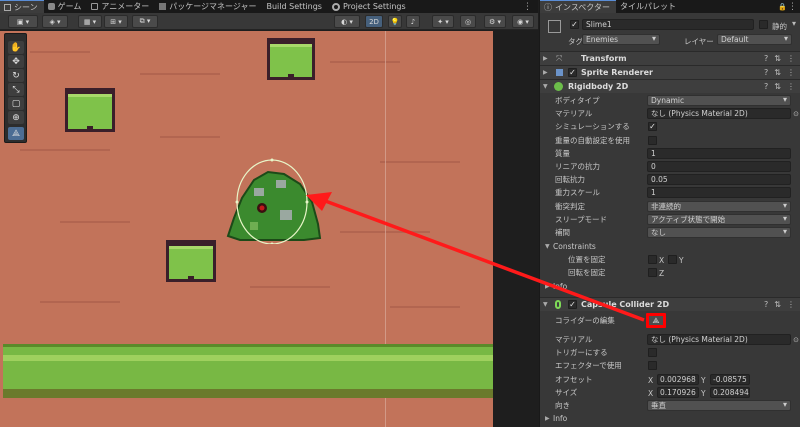 The width and height of the screenshot is (800, 427). Describe the element at coordinates (273, 201) in the screenshot. I see `slime-sprite` at that location.